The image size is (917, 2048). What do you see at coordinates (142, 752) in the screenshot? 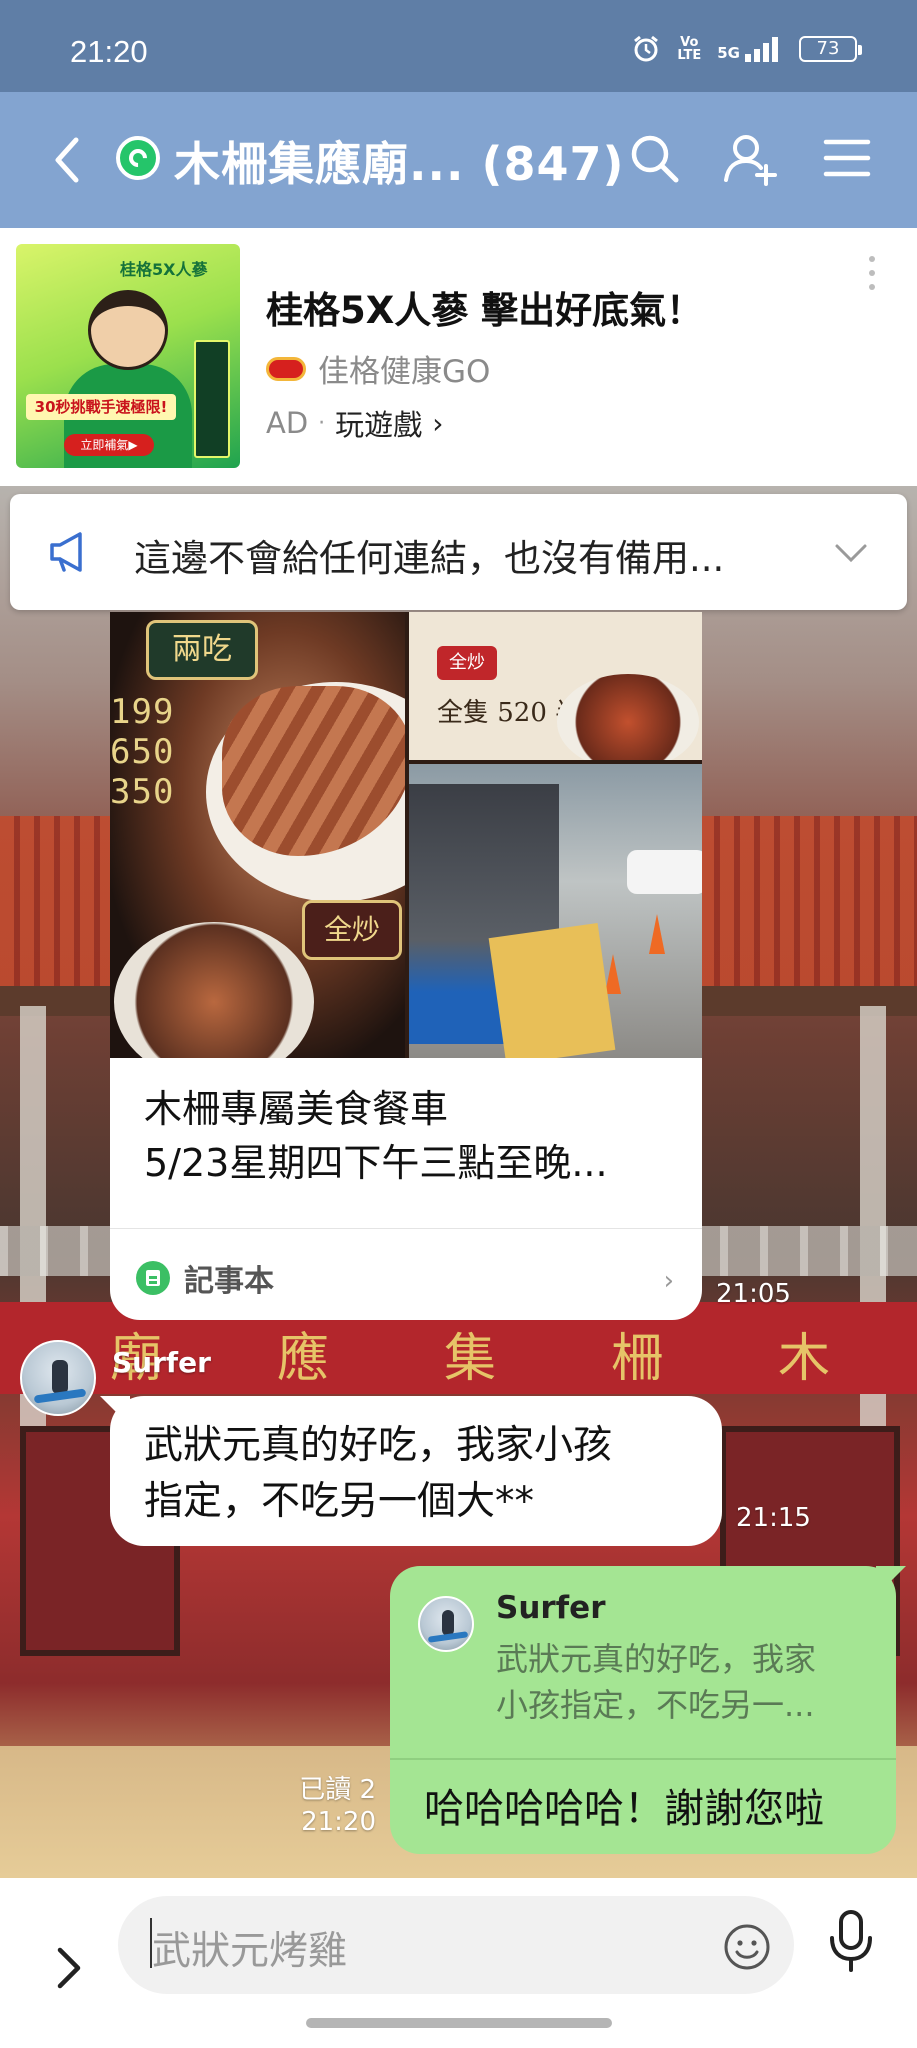
I see `price-list: 199 650 350` at bounding box center [142, 752].